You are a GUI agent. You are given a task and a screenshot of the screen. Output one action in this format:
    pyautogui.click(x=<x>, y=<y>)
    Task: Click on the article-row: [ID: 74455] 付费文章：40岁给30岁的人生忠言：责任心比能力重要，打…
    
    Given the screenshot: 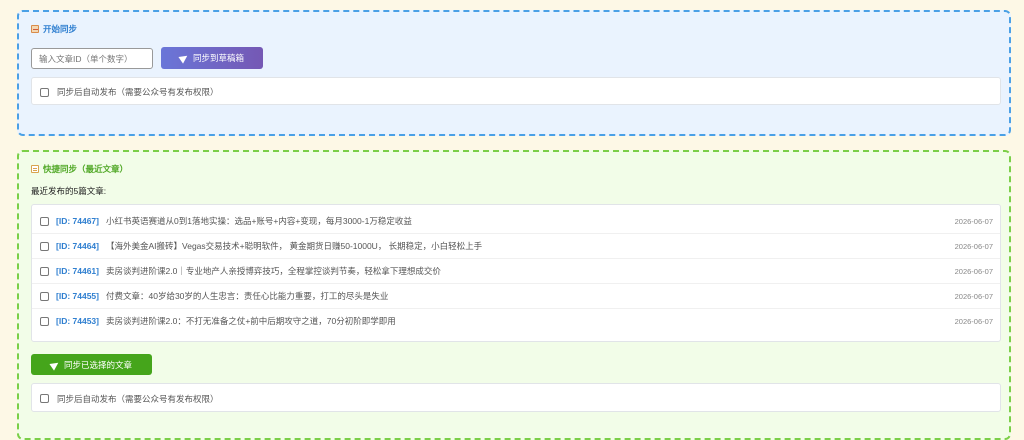 What is the action you would take?
    pyautogui.click(x=516, y=296)
    